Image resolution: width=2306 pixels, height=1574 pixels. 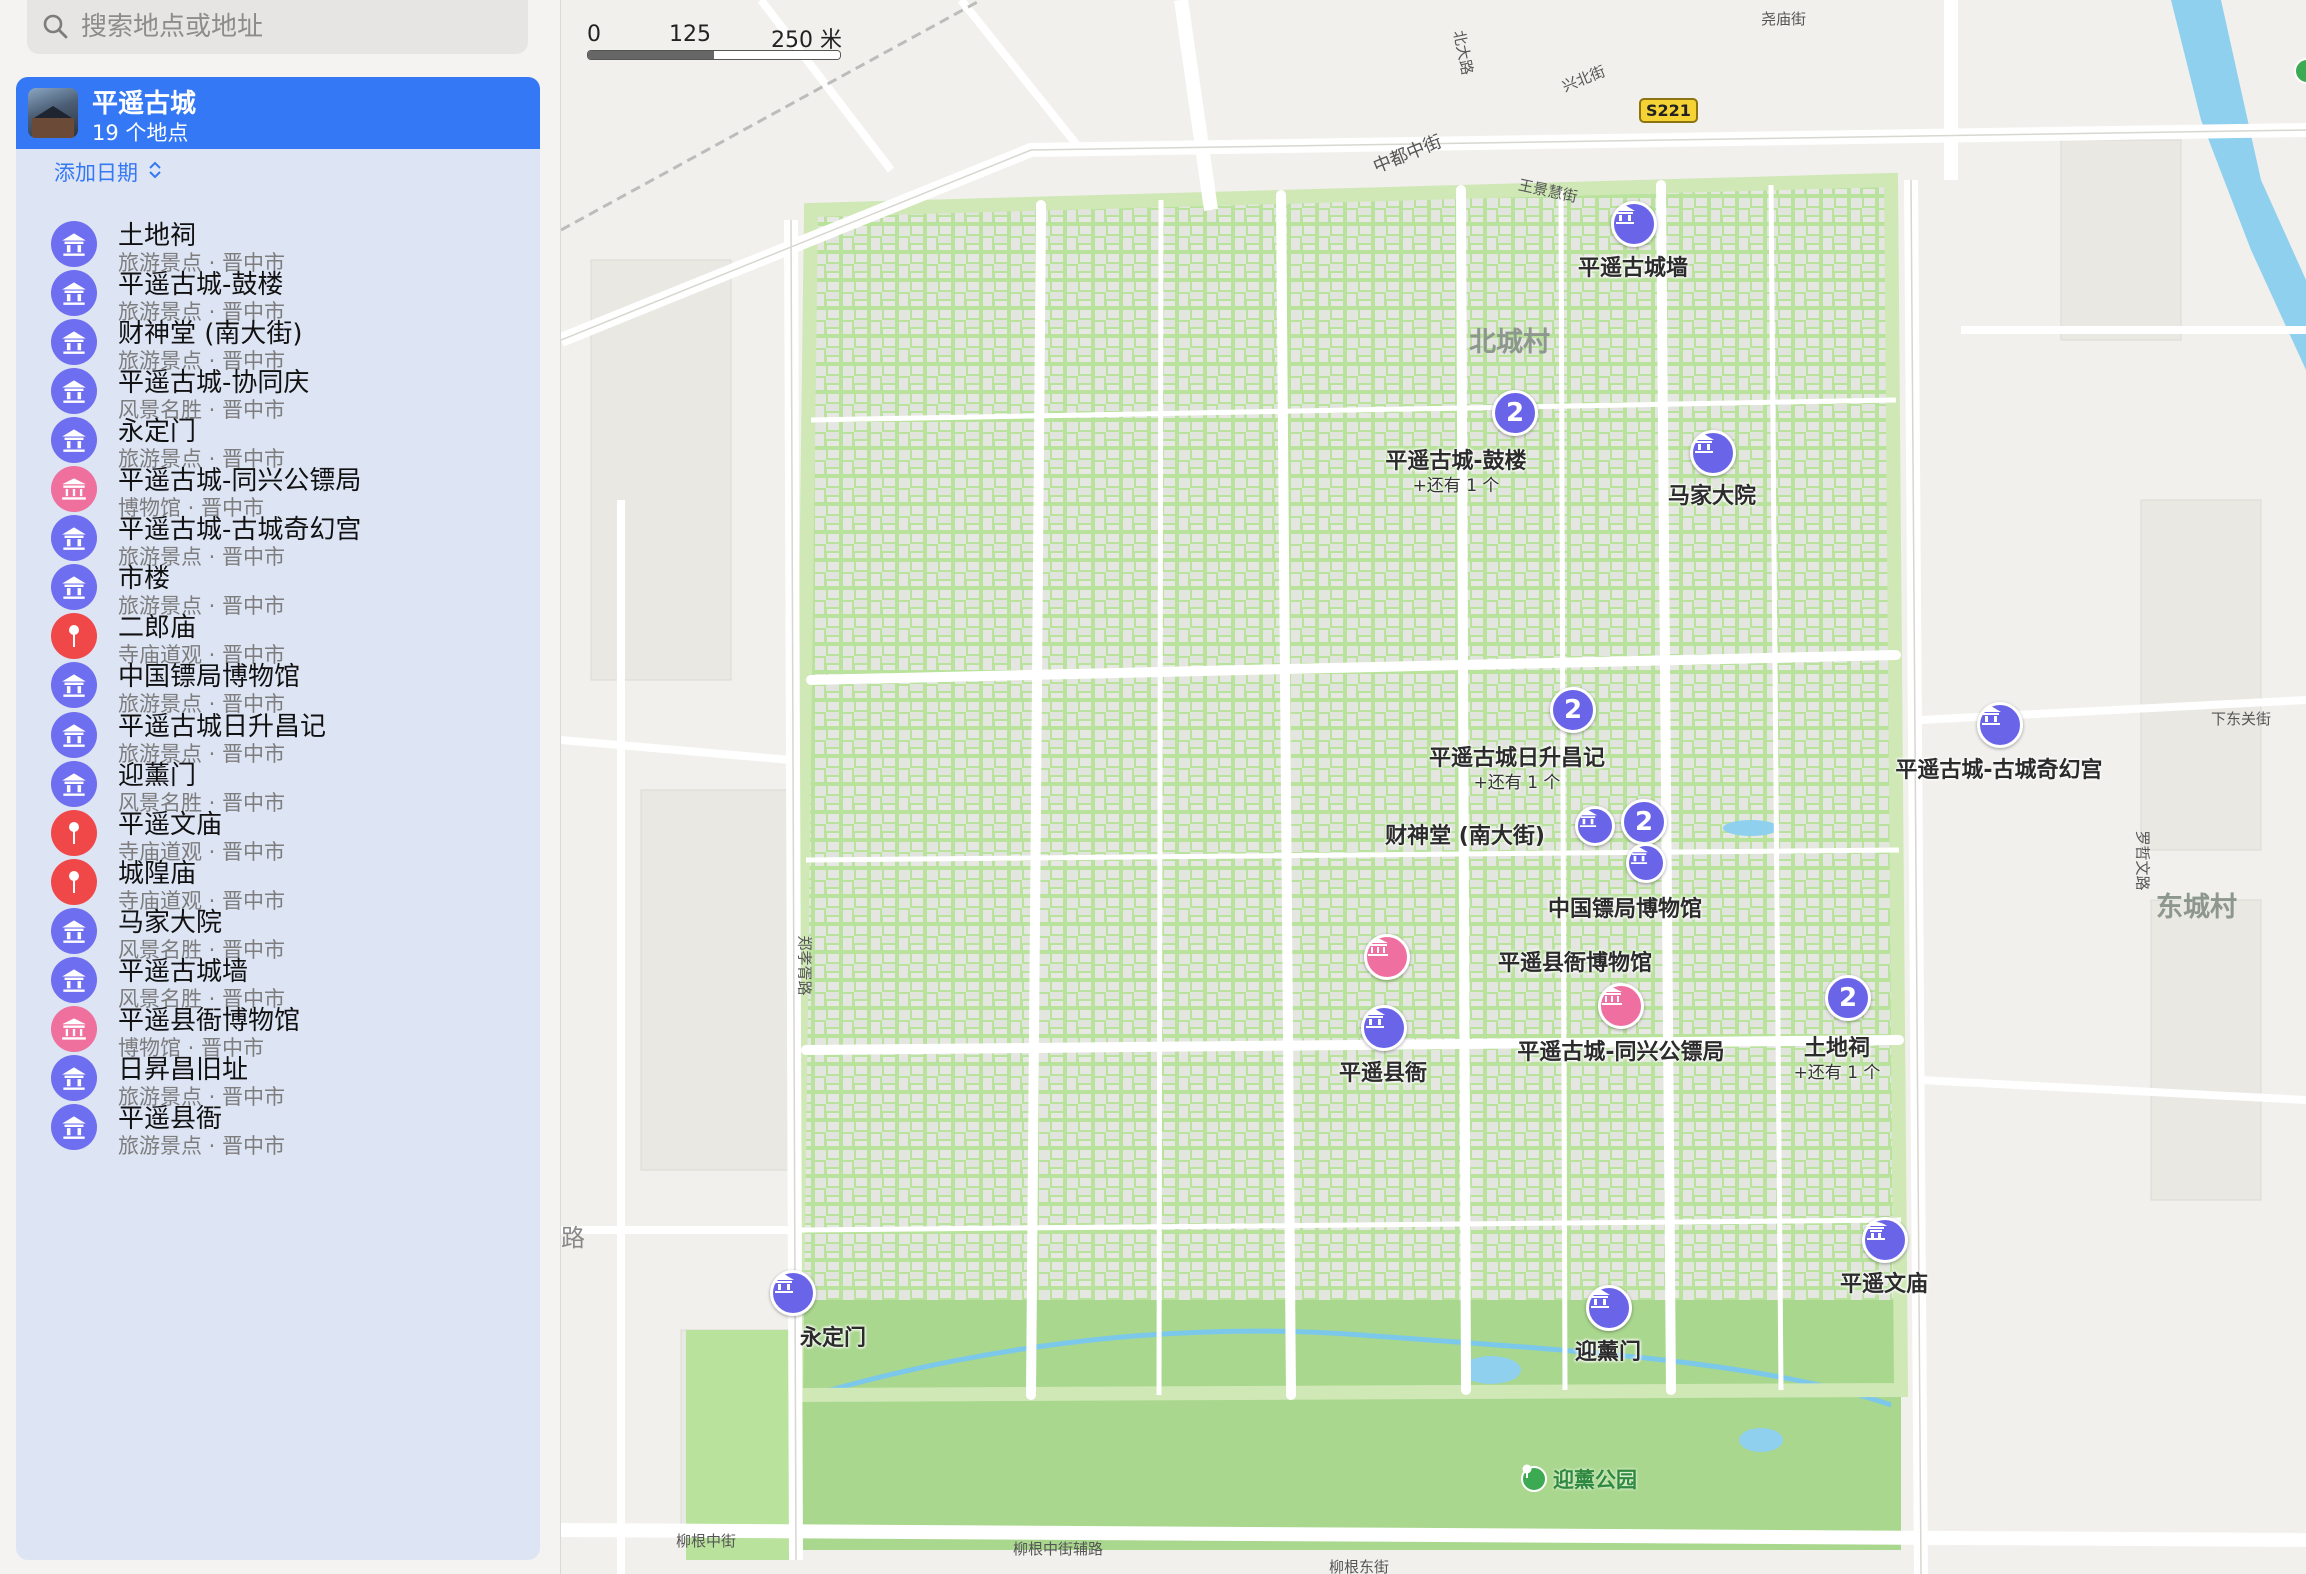 I want to click on map-label-caishen: 财神堂 (南大街), so click(x=1465, y=834).